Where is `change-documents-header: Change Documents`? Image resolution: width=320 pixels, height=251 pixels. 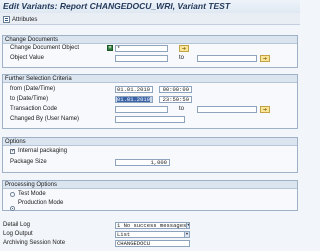
change-documents-header: Change Documents is located at coordinates (150, 40).